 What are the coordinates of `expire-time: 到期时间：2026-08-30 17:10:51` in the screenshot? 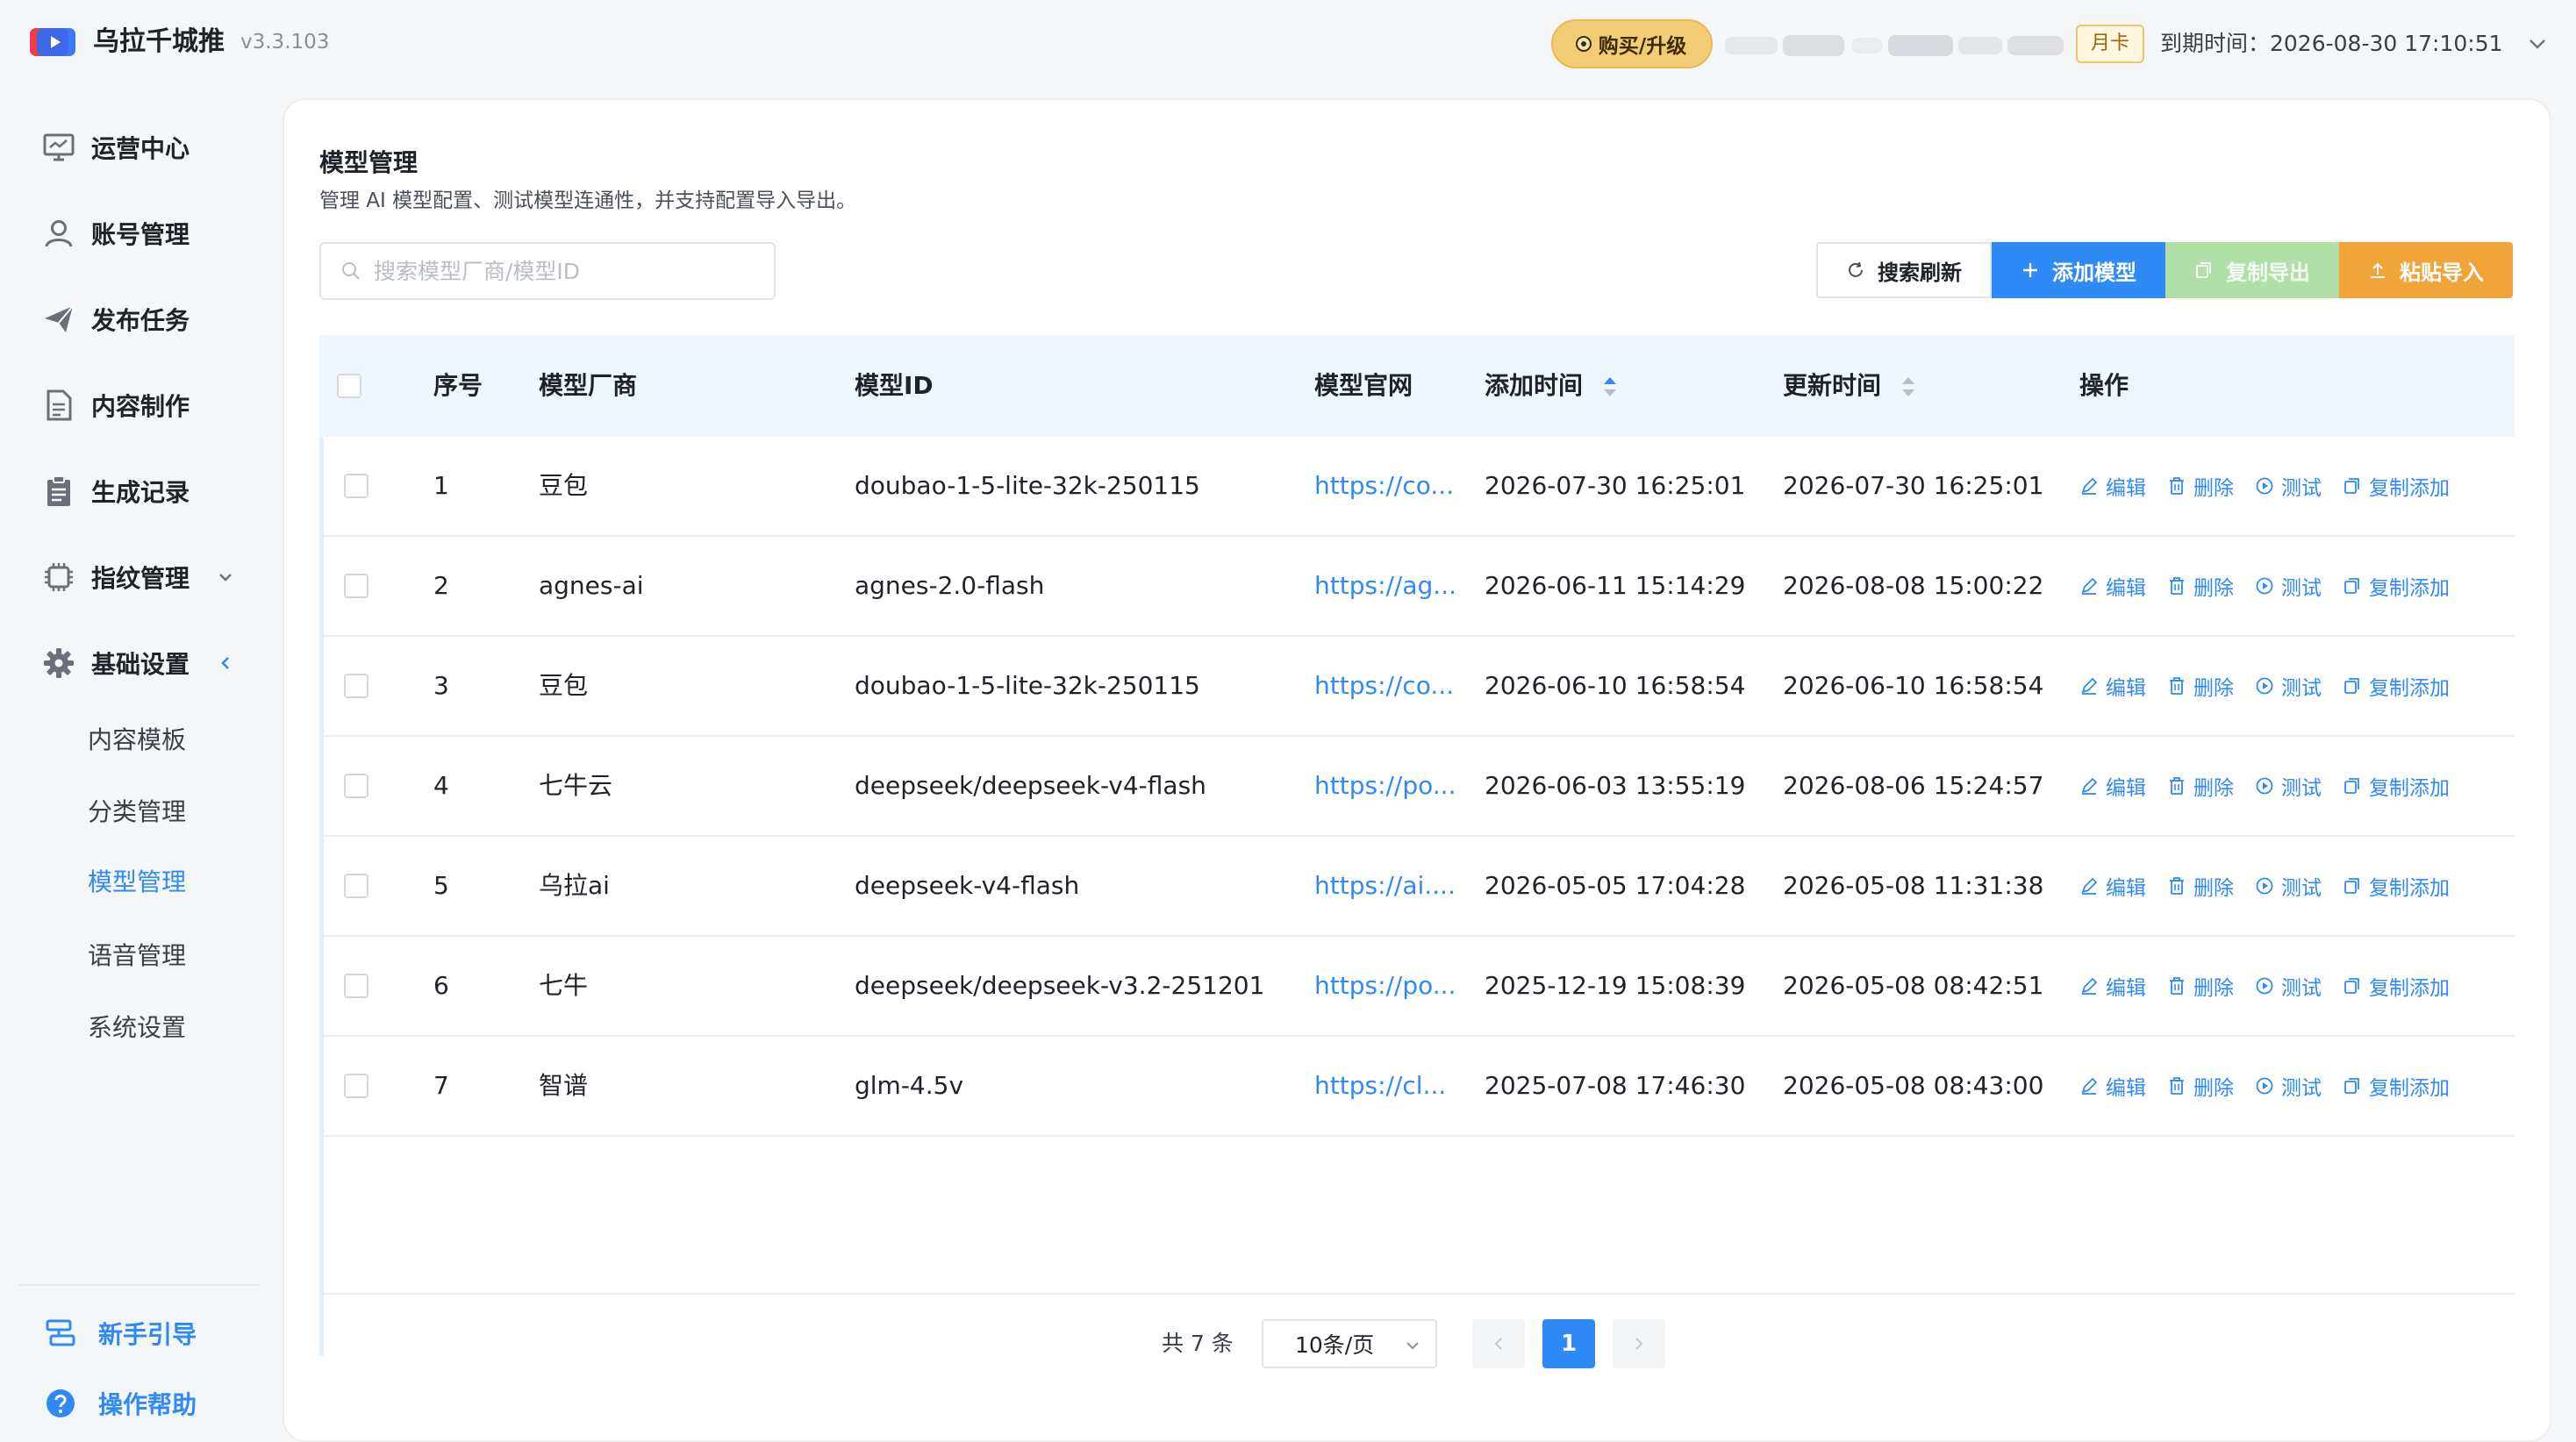 It's located at (2331, 43).